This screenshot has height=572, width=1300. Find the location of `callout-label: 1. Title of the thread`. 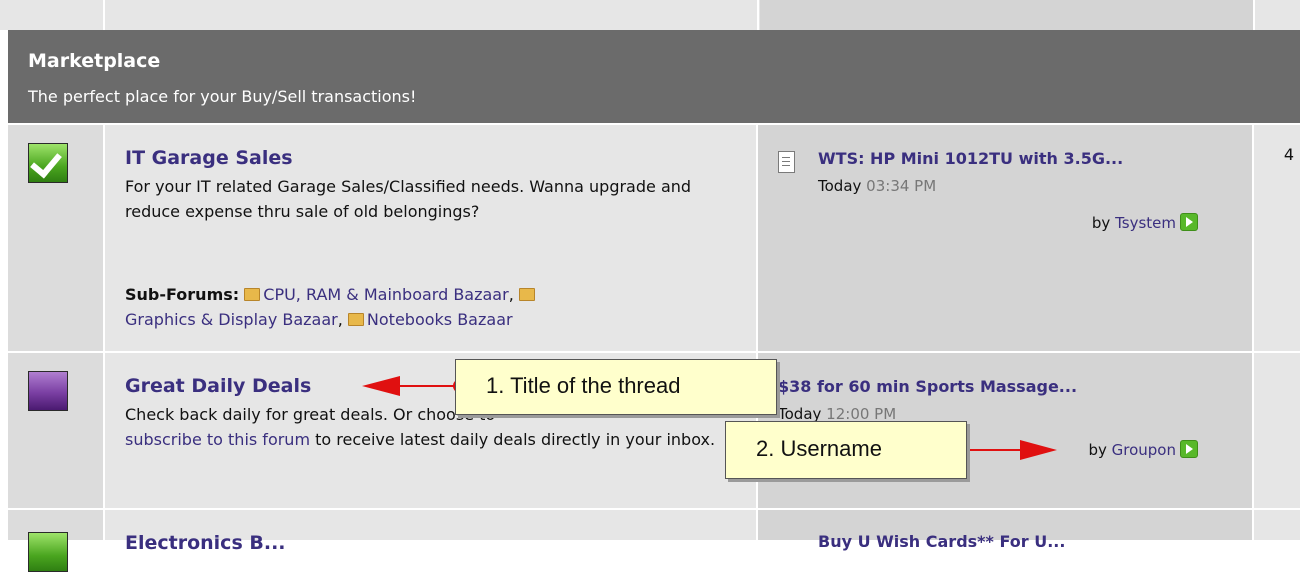

callout-label: 1. Title of the thread is located at coordinates (583, 385).